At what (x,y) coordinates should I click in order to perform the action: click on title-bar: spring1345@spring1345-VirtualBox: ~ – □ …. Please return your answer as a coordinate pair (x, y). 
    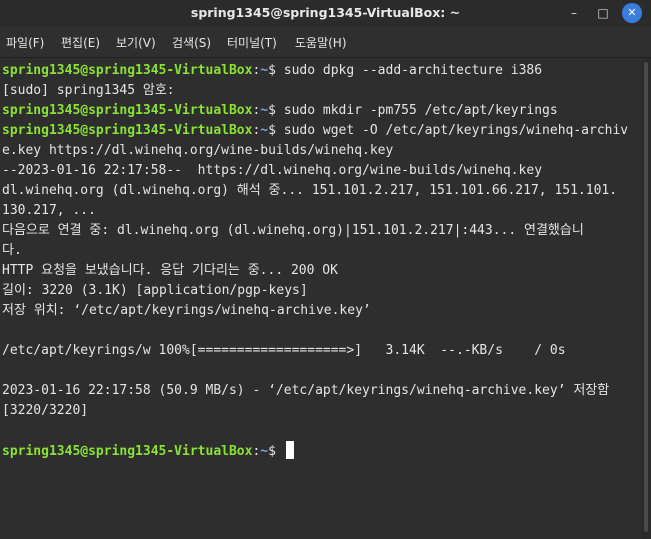
    Looking at the image, I should click on (325, 13).